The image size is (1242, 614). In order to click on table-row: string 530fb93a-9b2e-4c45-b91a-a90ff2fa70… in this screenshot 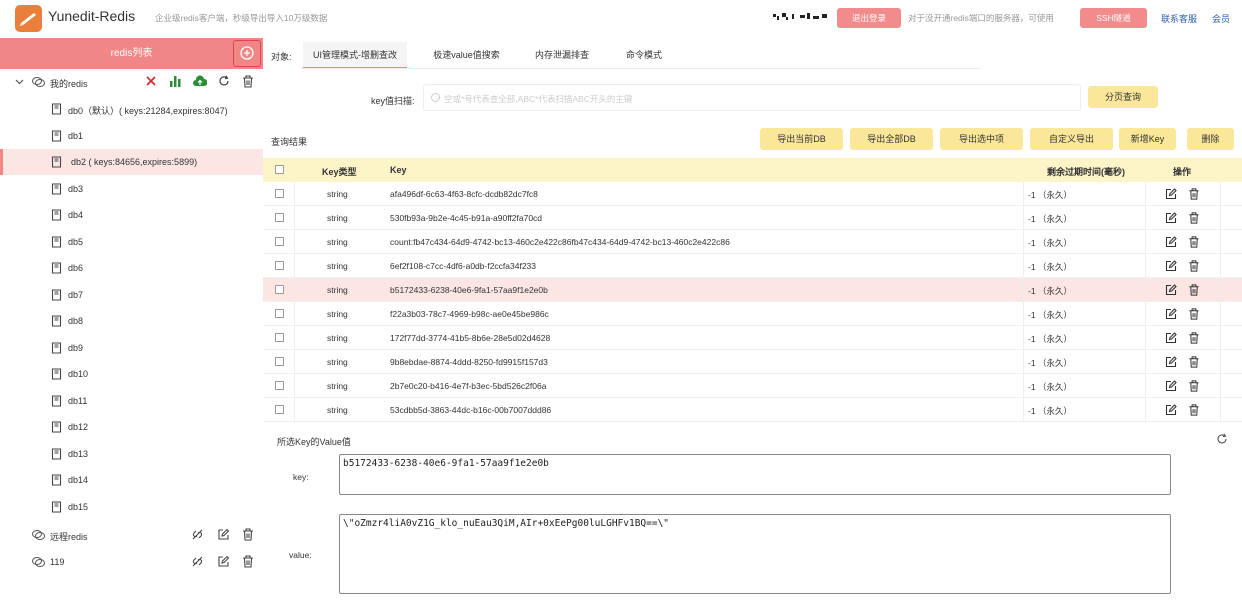, I will do `click(752, 218)`.